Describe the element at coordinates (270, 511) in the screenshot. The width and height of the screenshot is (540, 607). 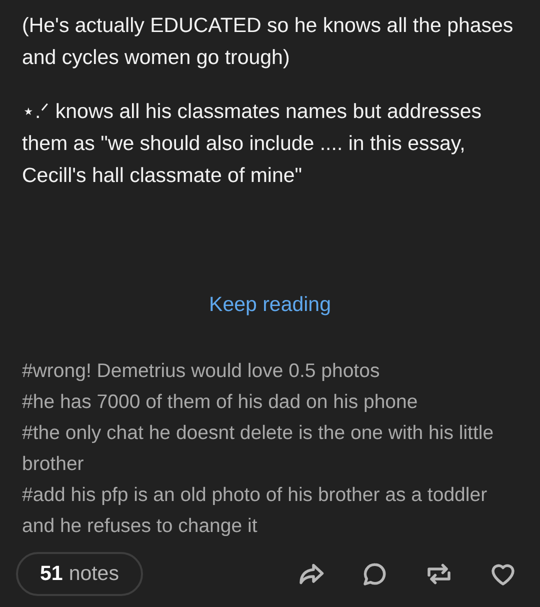
I see `tag-link: #add his pfp is an old photo of his brother as a toddler and he refuses to change it` at that location.